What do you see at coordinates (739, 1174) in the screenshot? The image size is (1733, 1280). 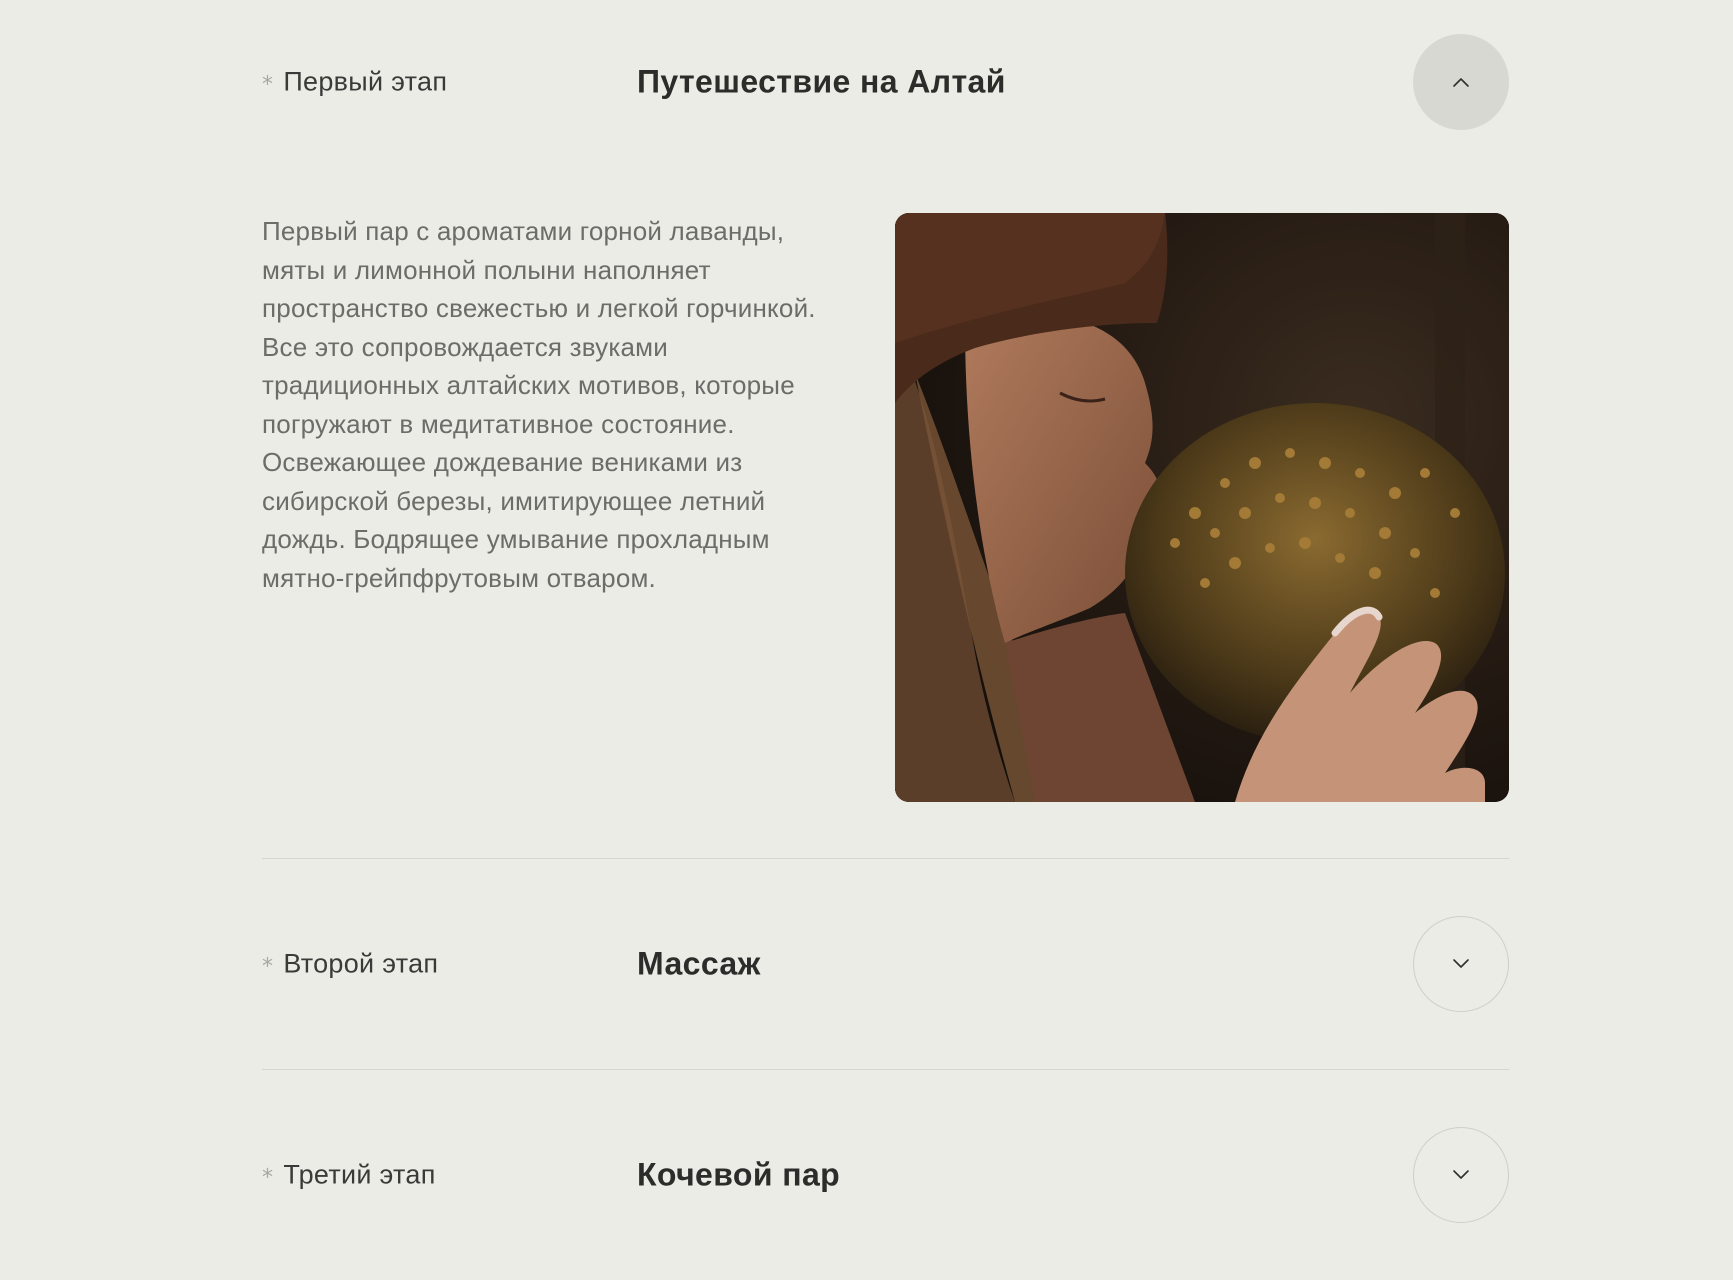 I see `stage-title: Кочевой пар` at bounding box center [739, 1174].